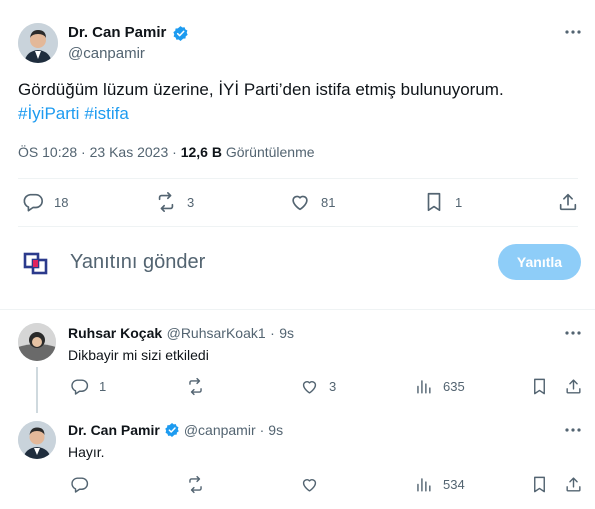 This screenshot has width=595, height=509. What do you see at coordinates (318, 386) in the screenshot?
I see `like-button: 3` at bounding box center [318, 386].